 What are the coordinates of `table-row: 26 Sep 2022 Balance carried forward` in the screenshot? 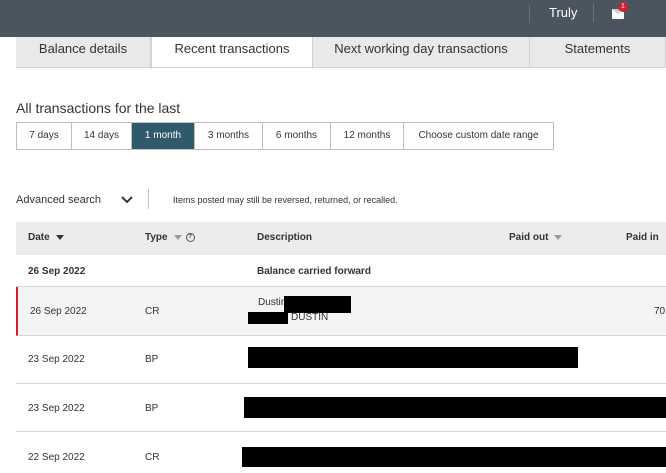 It's located at (341, 271).